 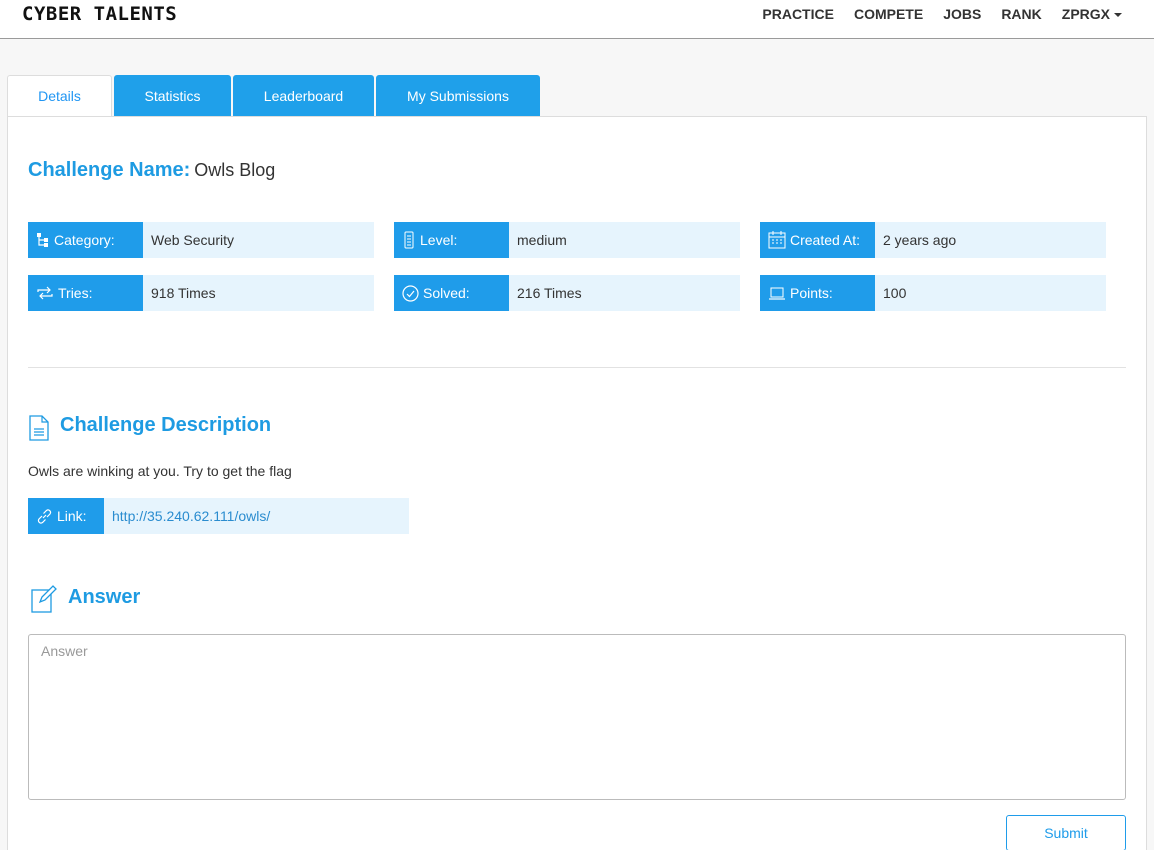 I want to click on section-divider, so click(x=577, y=367).